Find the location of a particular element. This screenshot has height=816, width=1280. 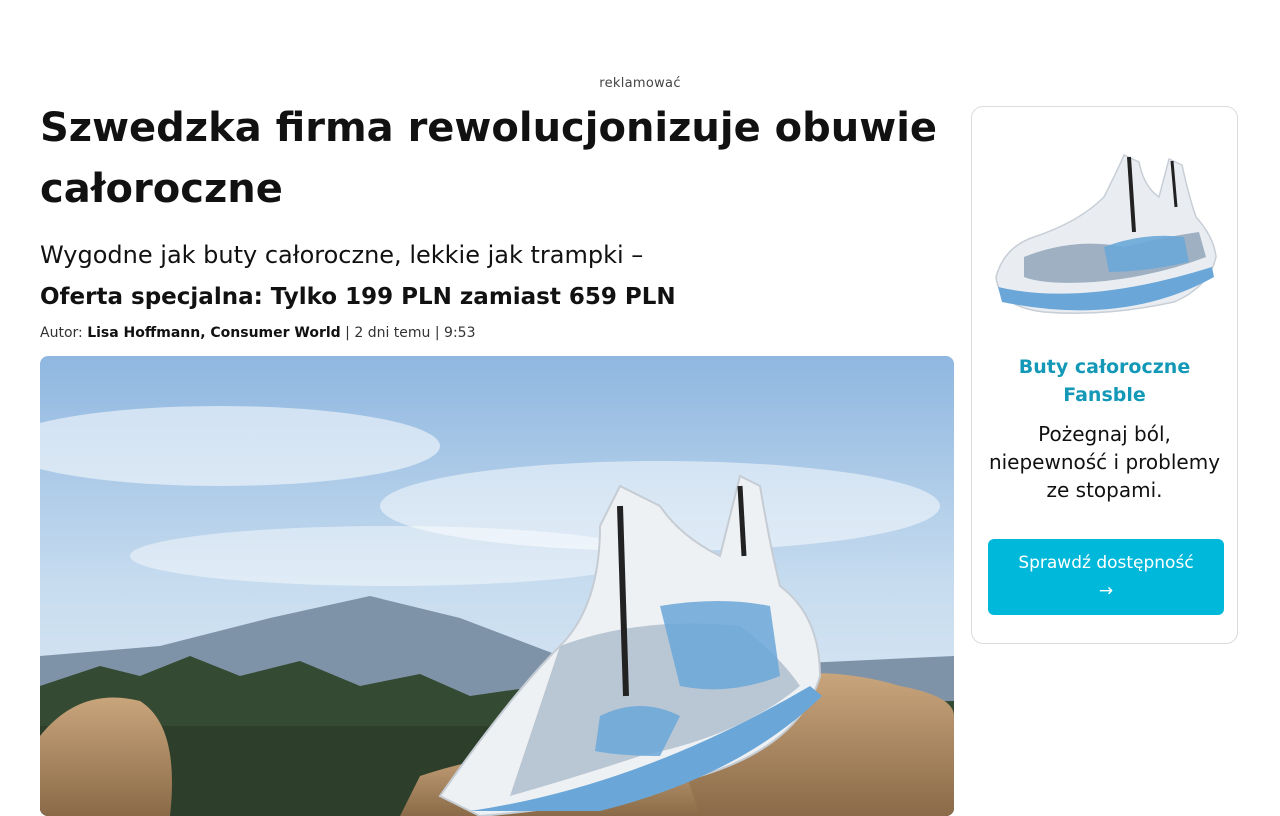

product-title: Buty całoroczne Fansble is located at coordinates (1104, 381).